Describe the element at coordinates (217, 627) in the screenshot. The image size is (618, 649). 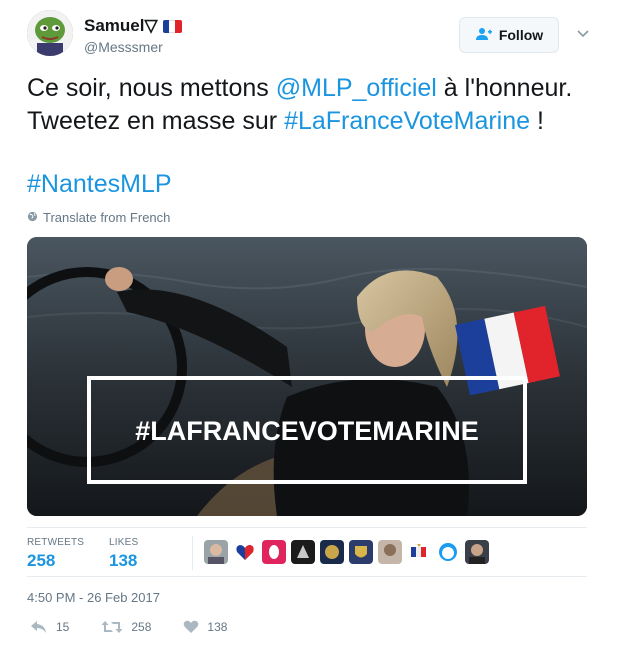
I see `like-count: 138` at that location.